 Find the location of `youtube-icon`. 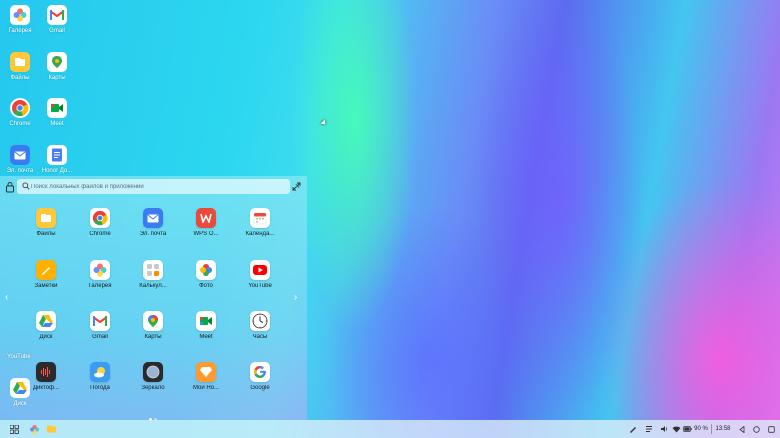

youtube-icon is located at coordinates (260, 270).